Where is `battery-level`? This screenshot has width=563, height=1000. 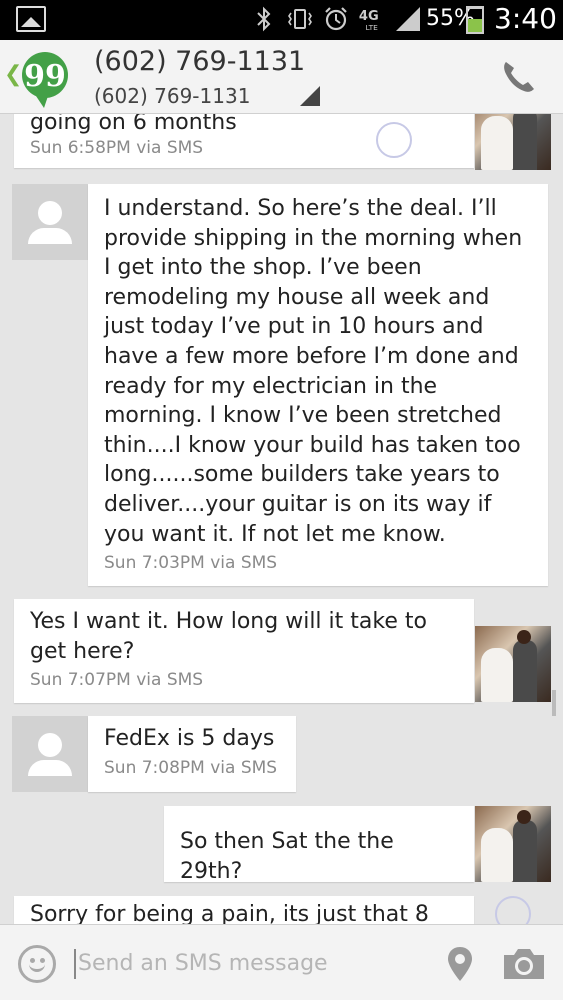 battery-level is located at coordinates (475, 25).